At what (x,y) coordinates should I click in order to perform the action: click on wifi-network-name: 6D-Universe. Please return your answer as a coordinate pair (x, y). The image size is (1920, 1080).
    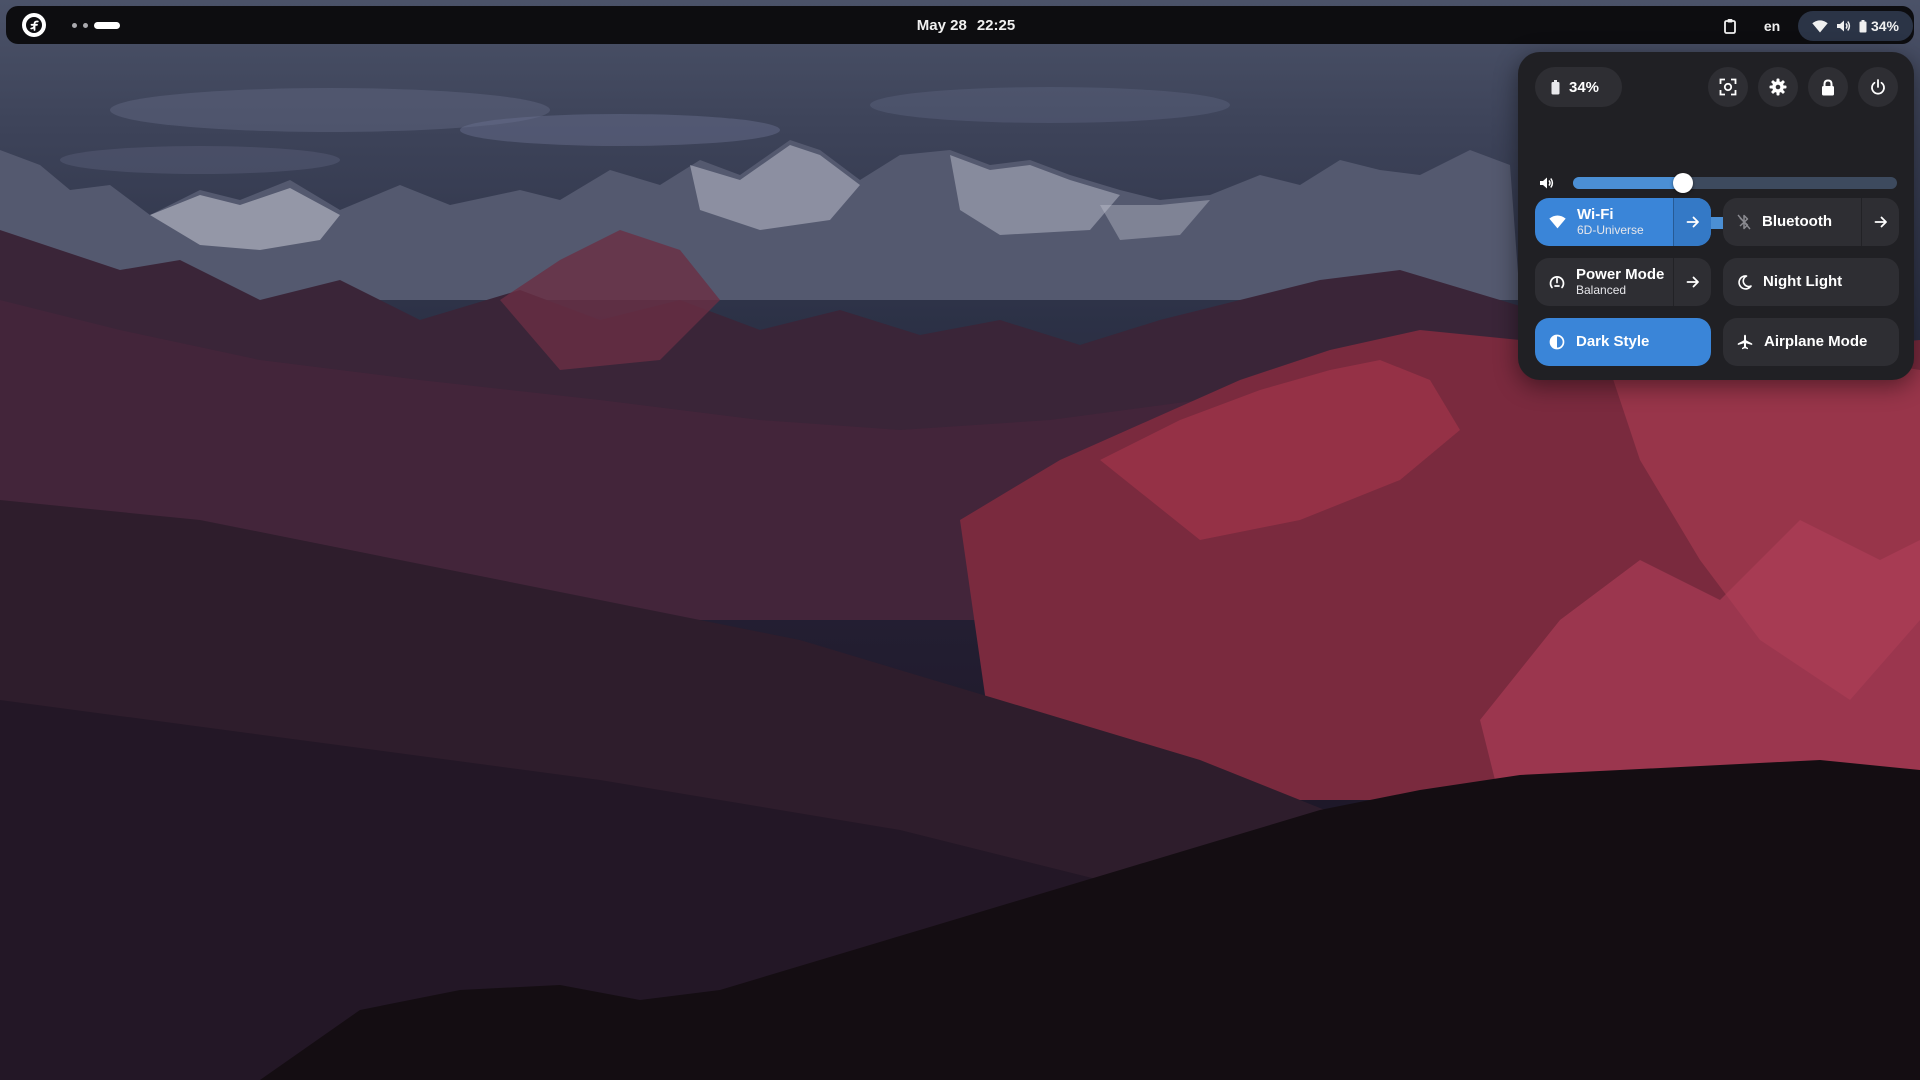
    Looking at the image, I should click on (1610, 229).